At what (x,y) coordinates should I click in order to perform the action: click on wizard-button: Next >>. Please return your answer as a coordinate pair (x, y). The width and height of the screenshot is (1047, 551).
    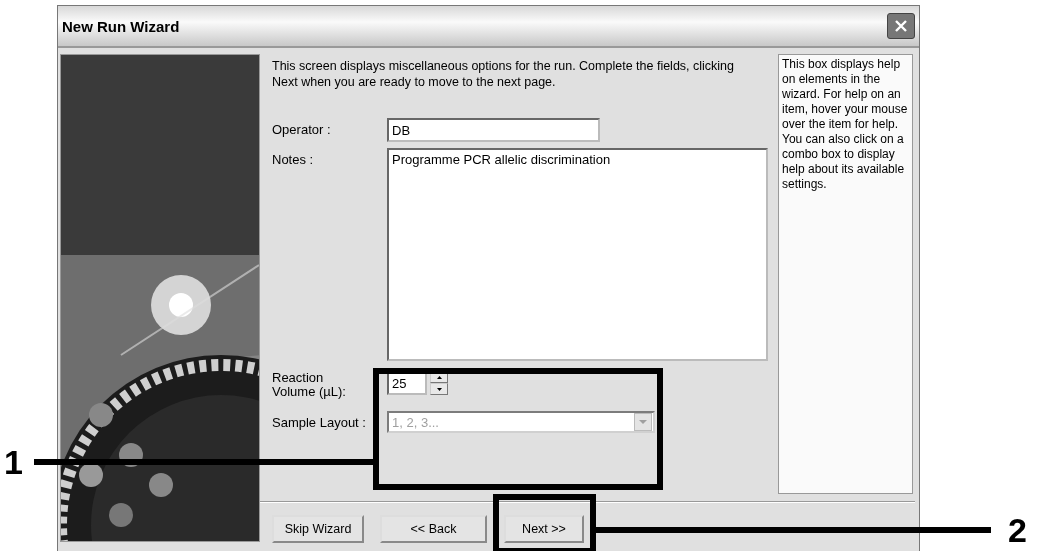
    Looking at the image, I should click on (544, 529).